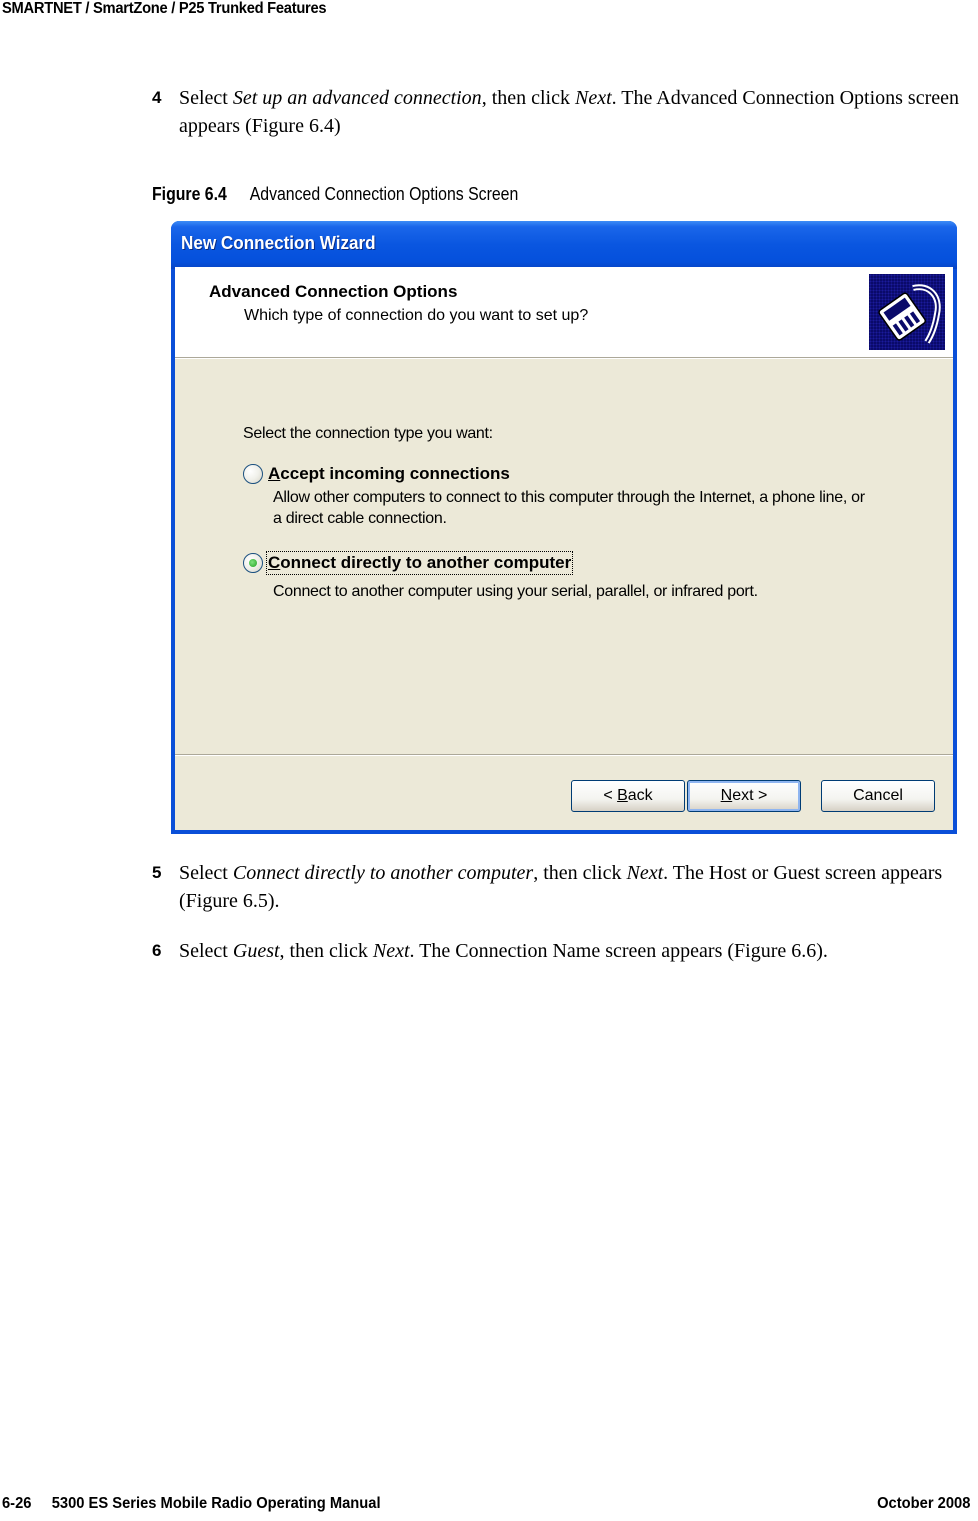 Image resolution: width=978 pixels, height=1521 pixels. Describe the element at coordinates (750, 795) in the screenshot. I see `button-text: ext >` at that location.